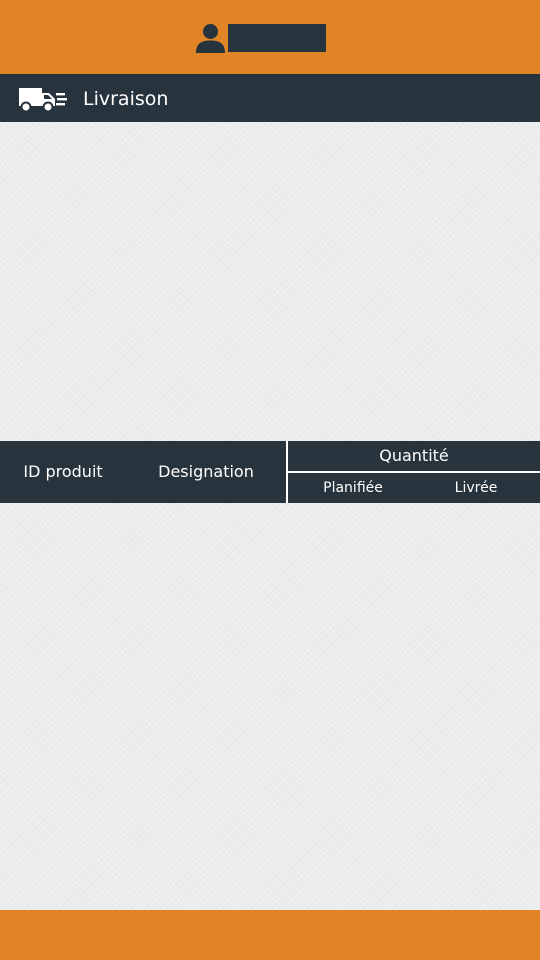  I want to click on page-title: Livraison, so click(126, 99).